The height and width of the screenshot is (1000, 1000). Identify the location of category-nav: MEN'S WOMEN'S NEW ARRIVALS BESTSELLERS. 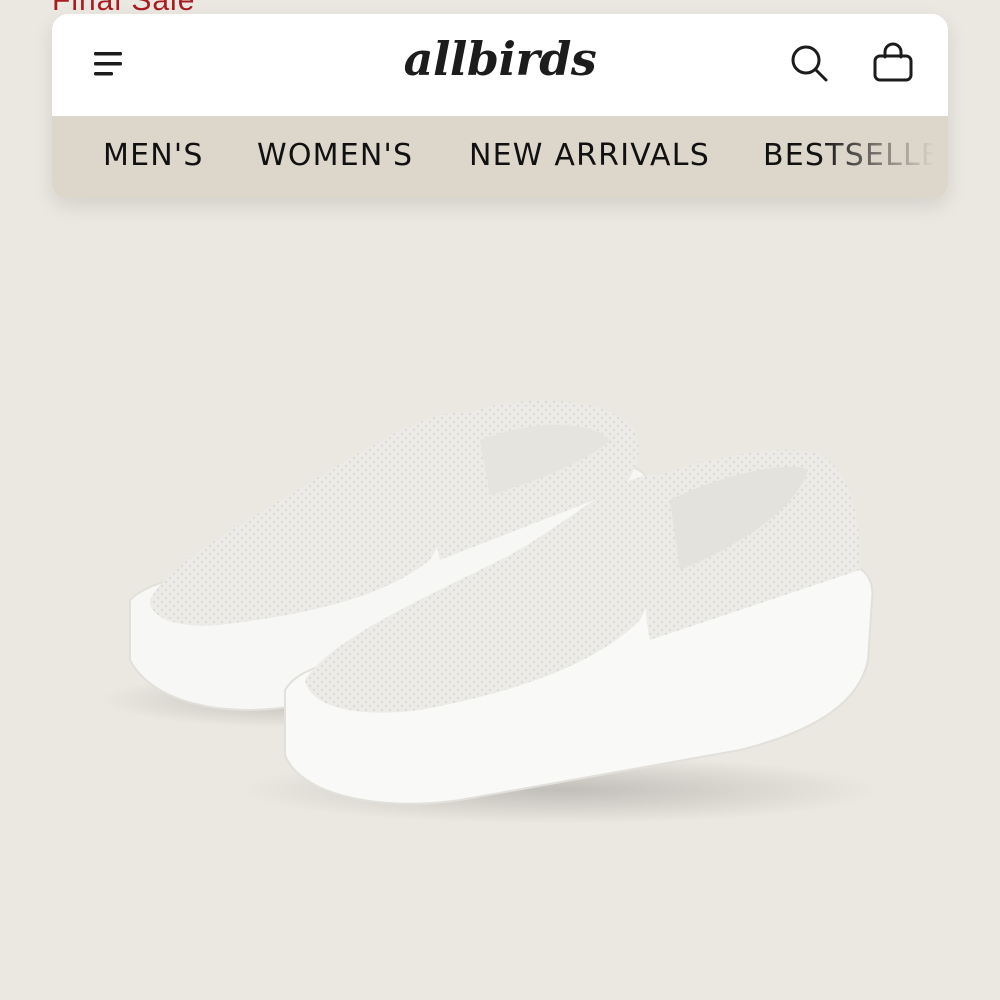
(500, 157).